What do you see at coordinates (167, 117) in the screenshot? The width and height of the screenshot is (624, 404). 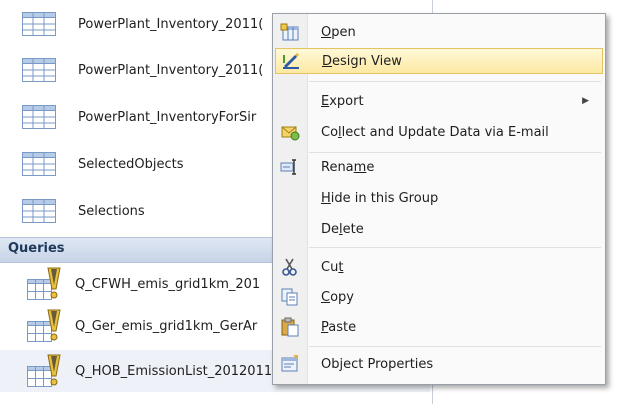 I see `table-name: PowerPlant_InventoryForSir` at bounding box center [167, 117].